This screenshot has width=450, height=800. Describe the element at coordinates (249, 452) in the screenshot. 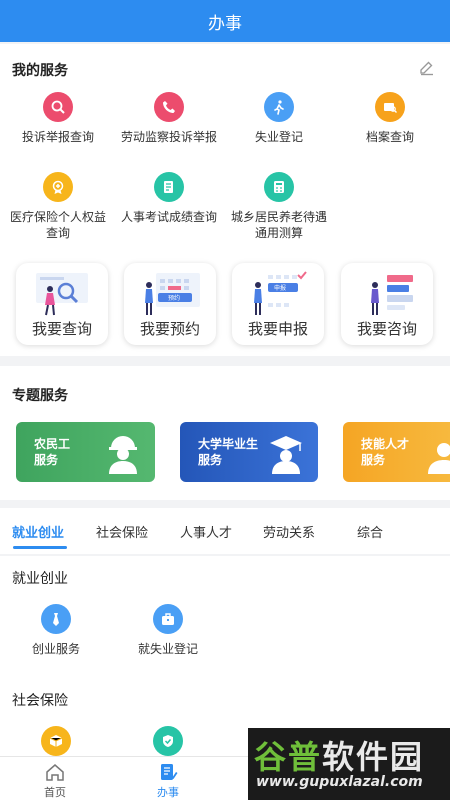

I see `banner-graduates: 大学毕业生 服务` at that location.